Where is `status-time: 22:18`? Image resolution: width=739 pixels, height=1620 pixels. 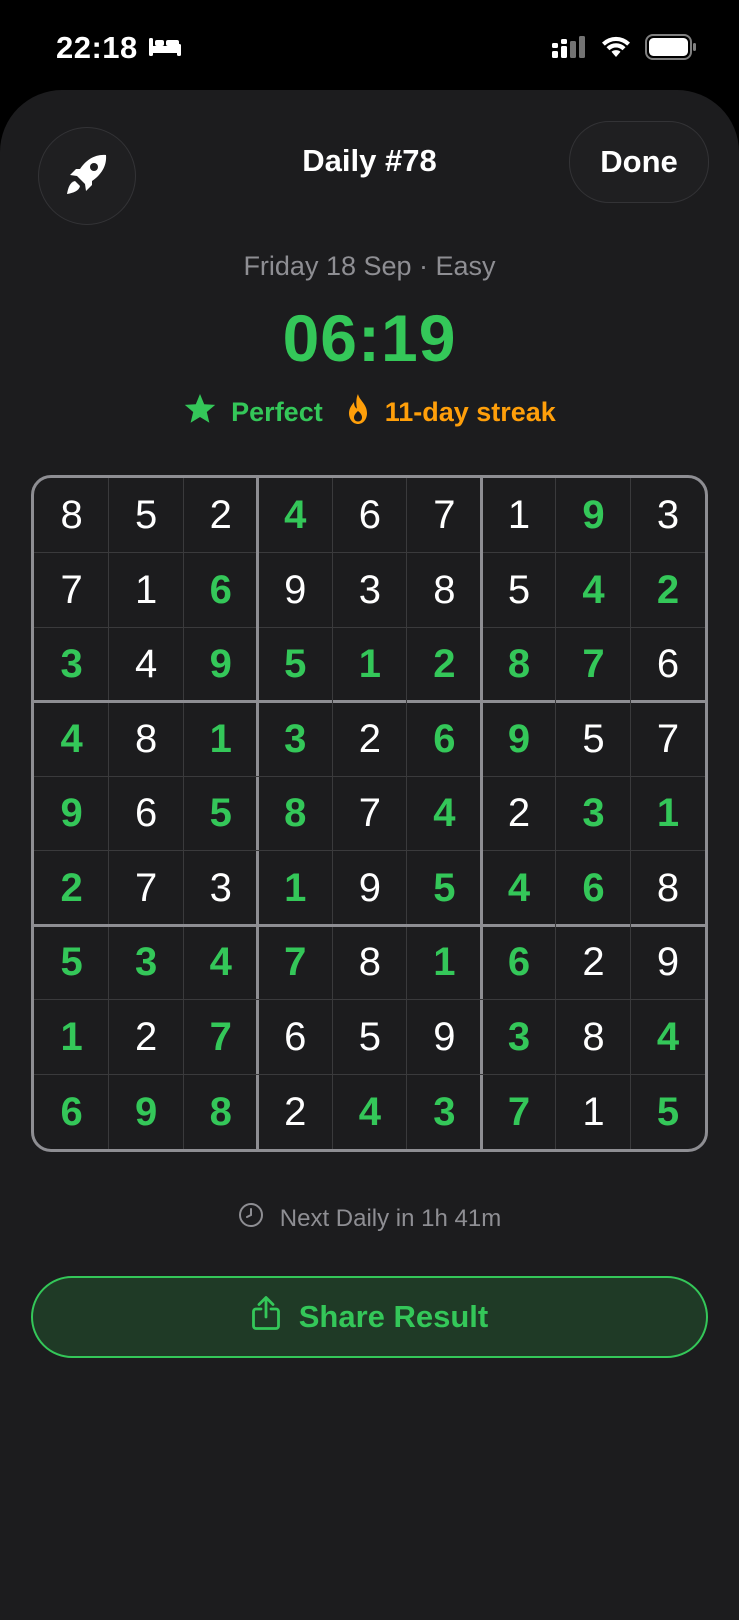 status-time: 22:18 is located at coordinates (97, 47).